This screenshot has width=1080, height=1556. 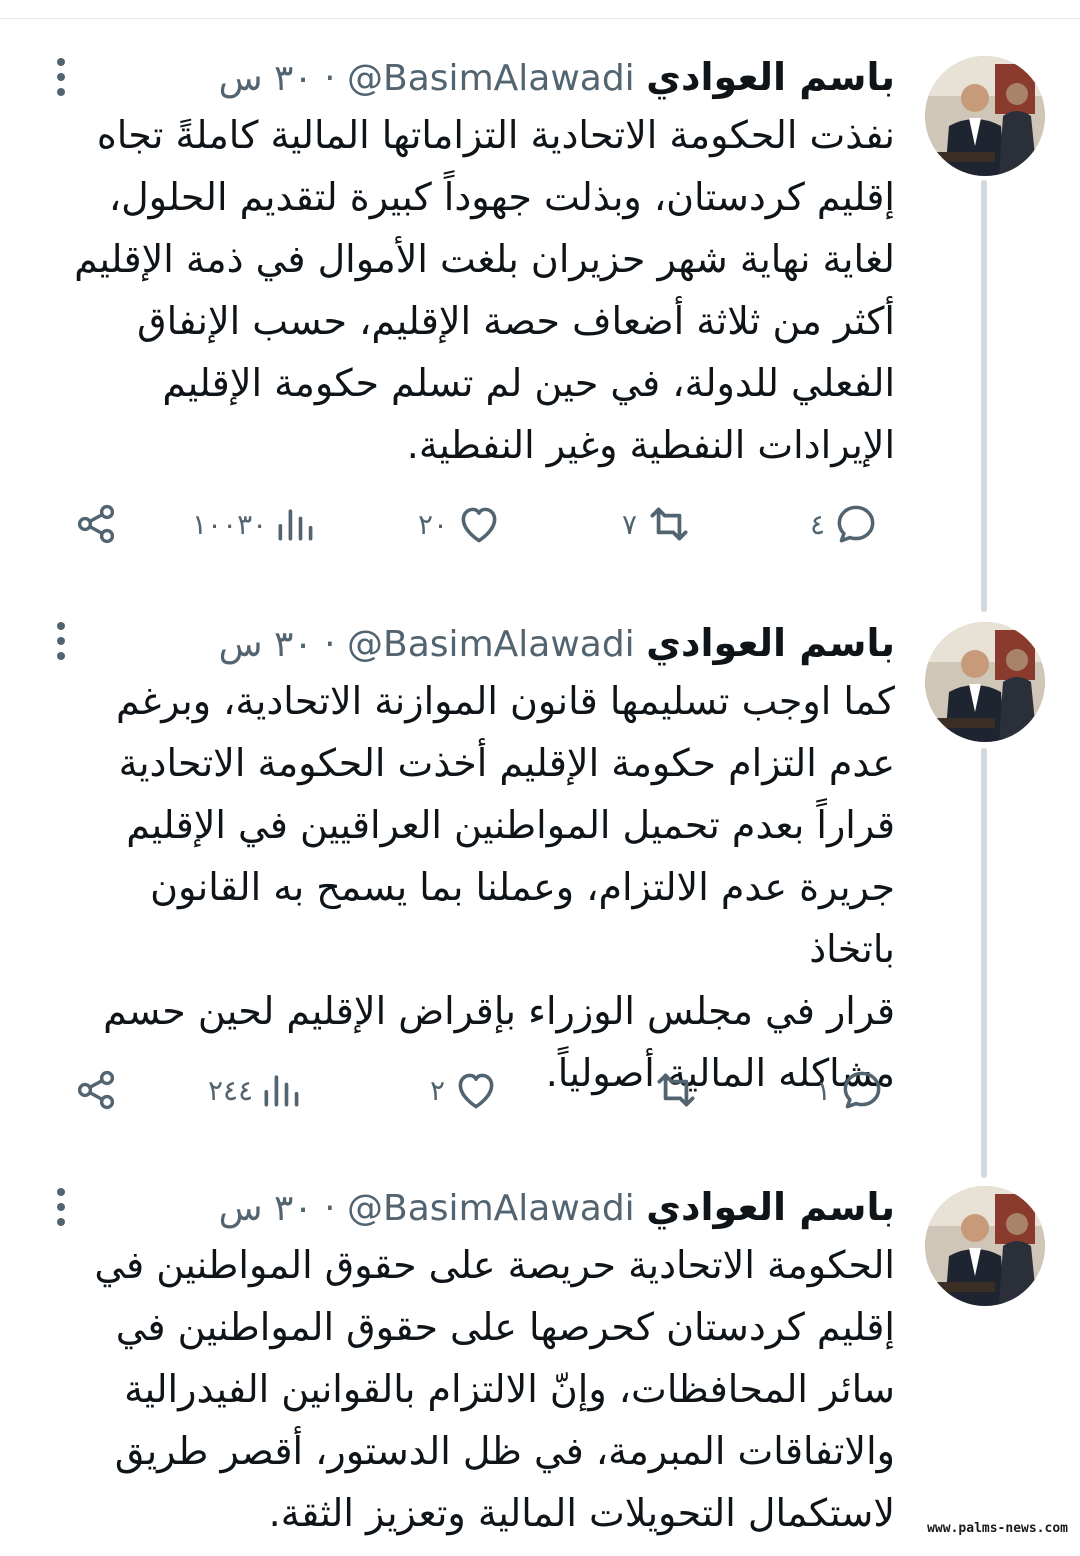 What do you see at coordinates (540, 1090) in the screenshot?
I see `tweet-actions: ١ ٢ ٢٤٤` at bounding box center [540, 1090].